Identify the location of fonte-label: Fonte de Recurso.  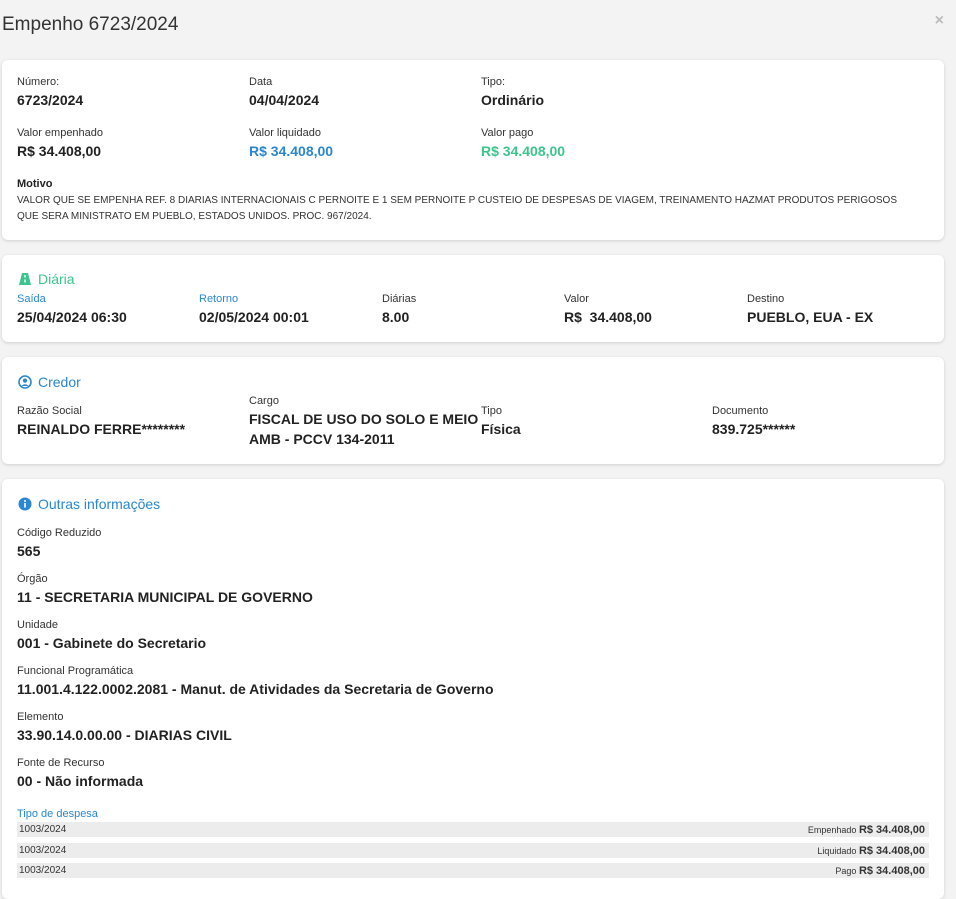
(61, 763).